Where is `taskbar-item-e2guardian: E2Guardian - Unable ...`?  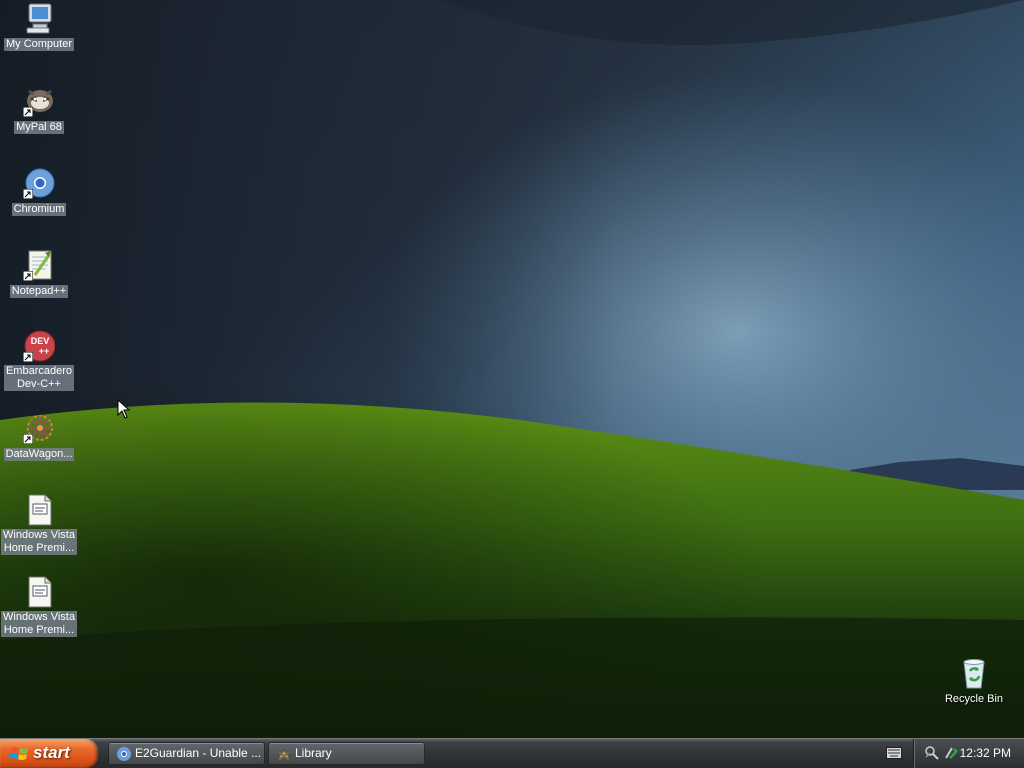 taskbar-item-e2guardian: E2Guardian - Unable ... is located at coordinates (186, 753).